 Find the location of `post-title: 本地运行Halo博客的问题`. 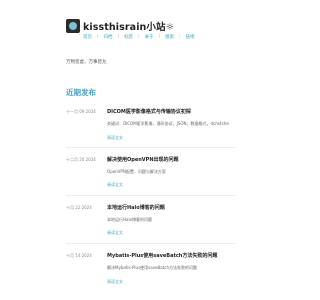

post-title: 本地运行Halo博客的问题 is located at coordinates (136, 207).